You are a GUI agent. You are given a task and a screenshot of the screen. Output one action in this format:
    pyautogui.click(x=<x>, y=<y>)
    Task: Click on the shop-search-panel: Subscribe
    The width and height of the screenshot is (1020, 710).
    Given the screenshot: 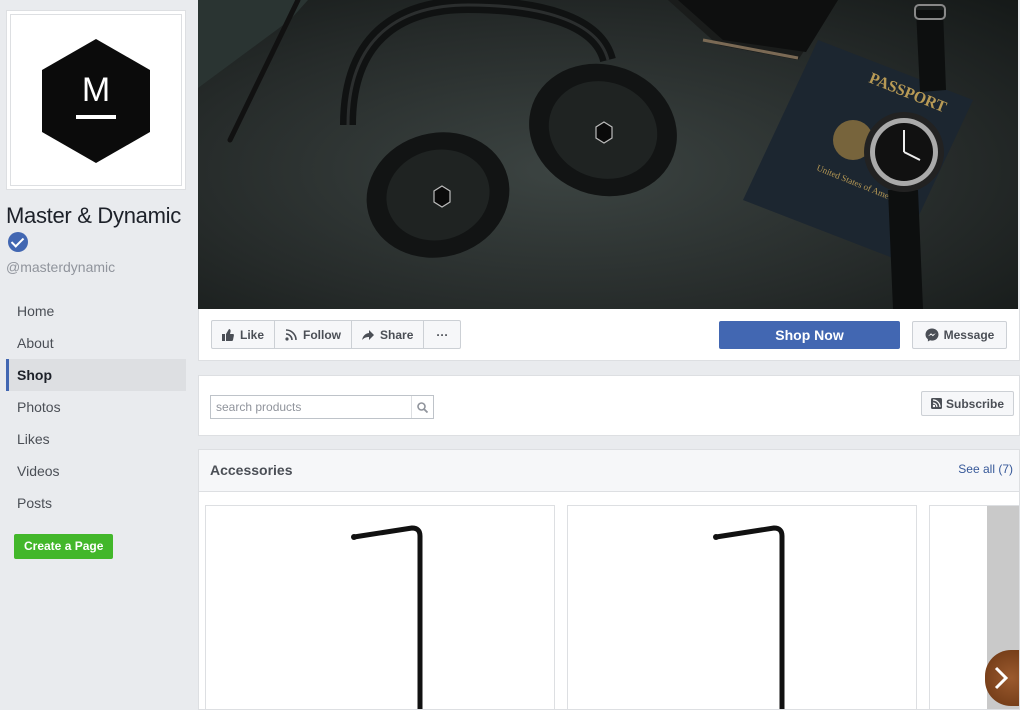 What is the action you would take?
    pyautogui.click(x=609, y=405)
    